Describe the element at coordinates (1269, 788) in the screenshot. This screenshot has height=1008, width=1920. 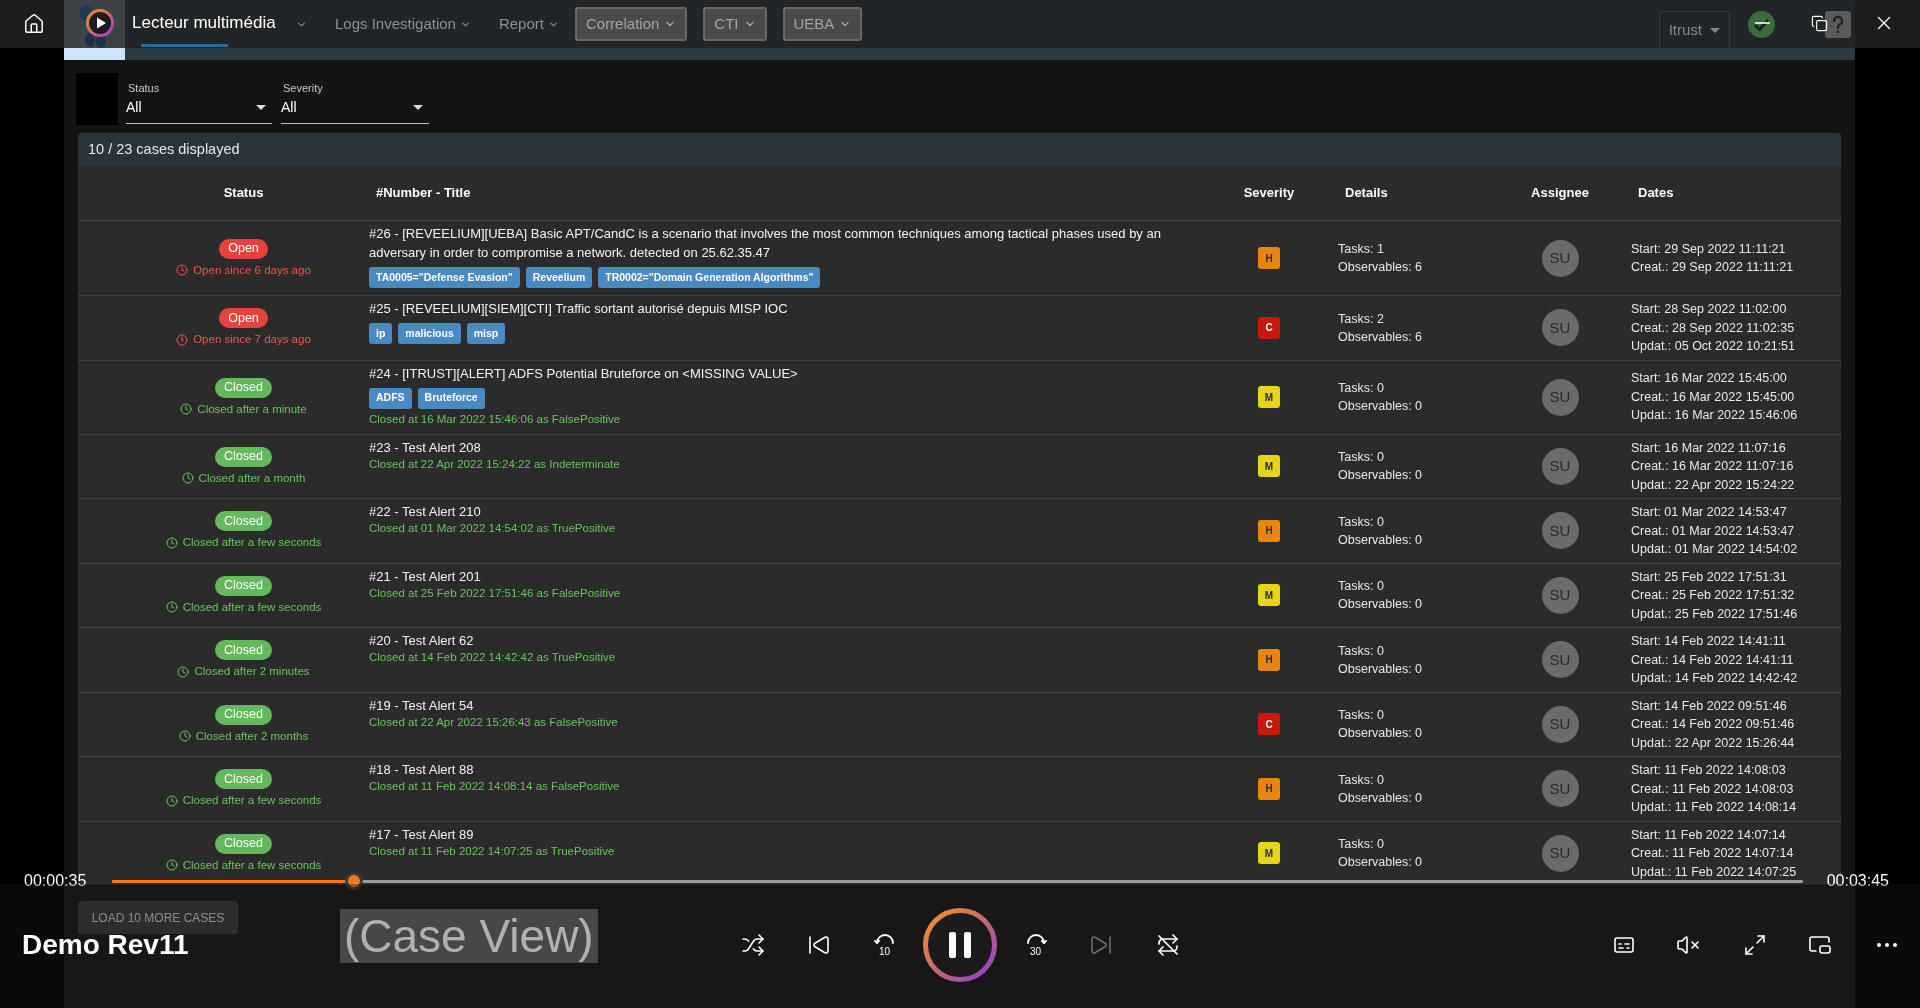
I see `severity-badge: H` at that location.